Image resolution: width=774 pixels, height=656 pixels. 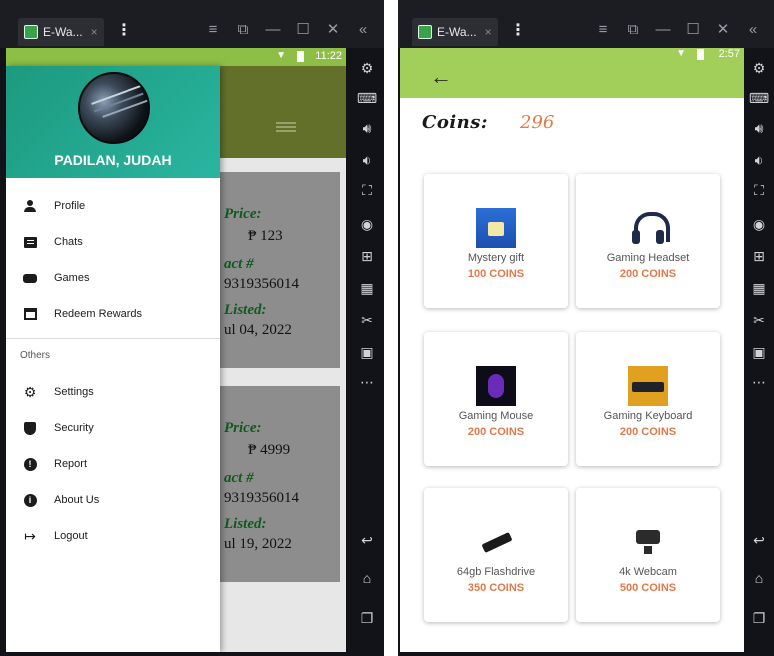 What do you see at coordinates (496, 572) in the screenshot?
I see `reward-name: 64gb Flashdrive` at bounding box center [496, 572].